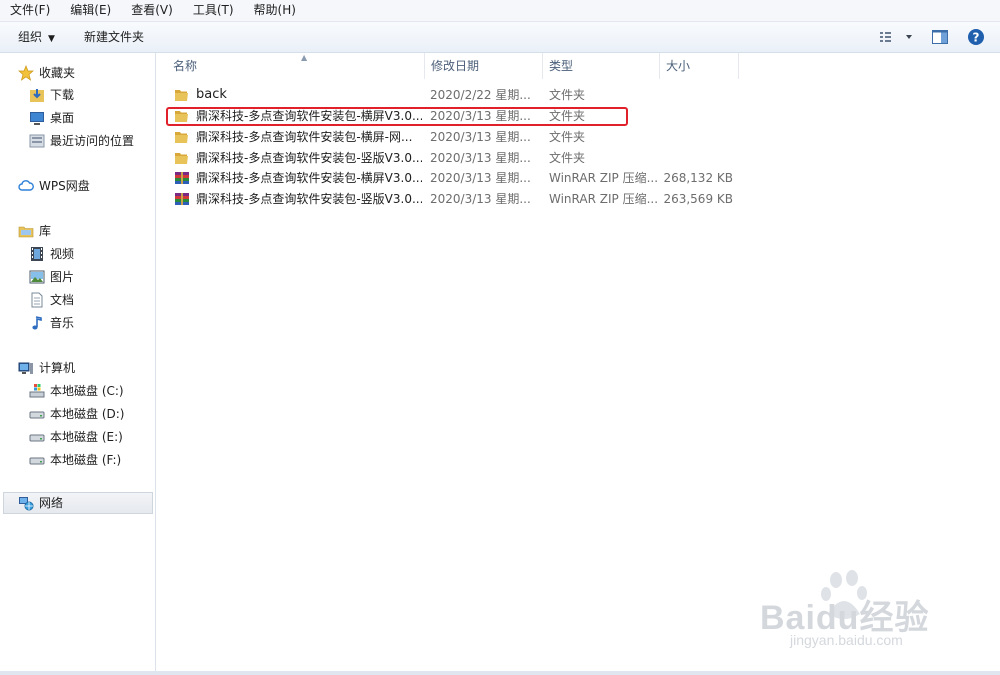 Image resolution: width=1000 pixels, height=675 pixels. I want to click on column-header-type: 类型, so click(601, 66).